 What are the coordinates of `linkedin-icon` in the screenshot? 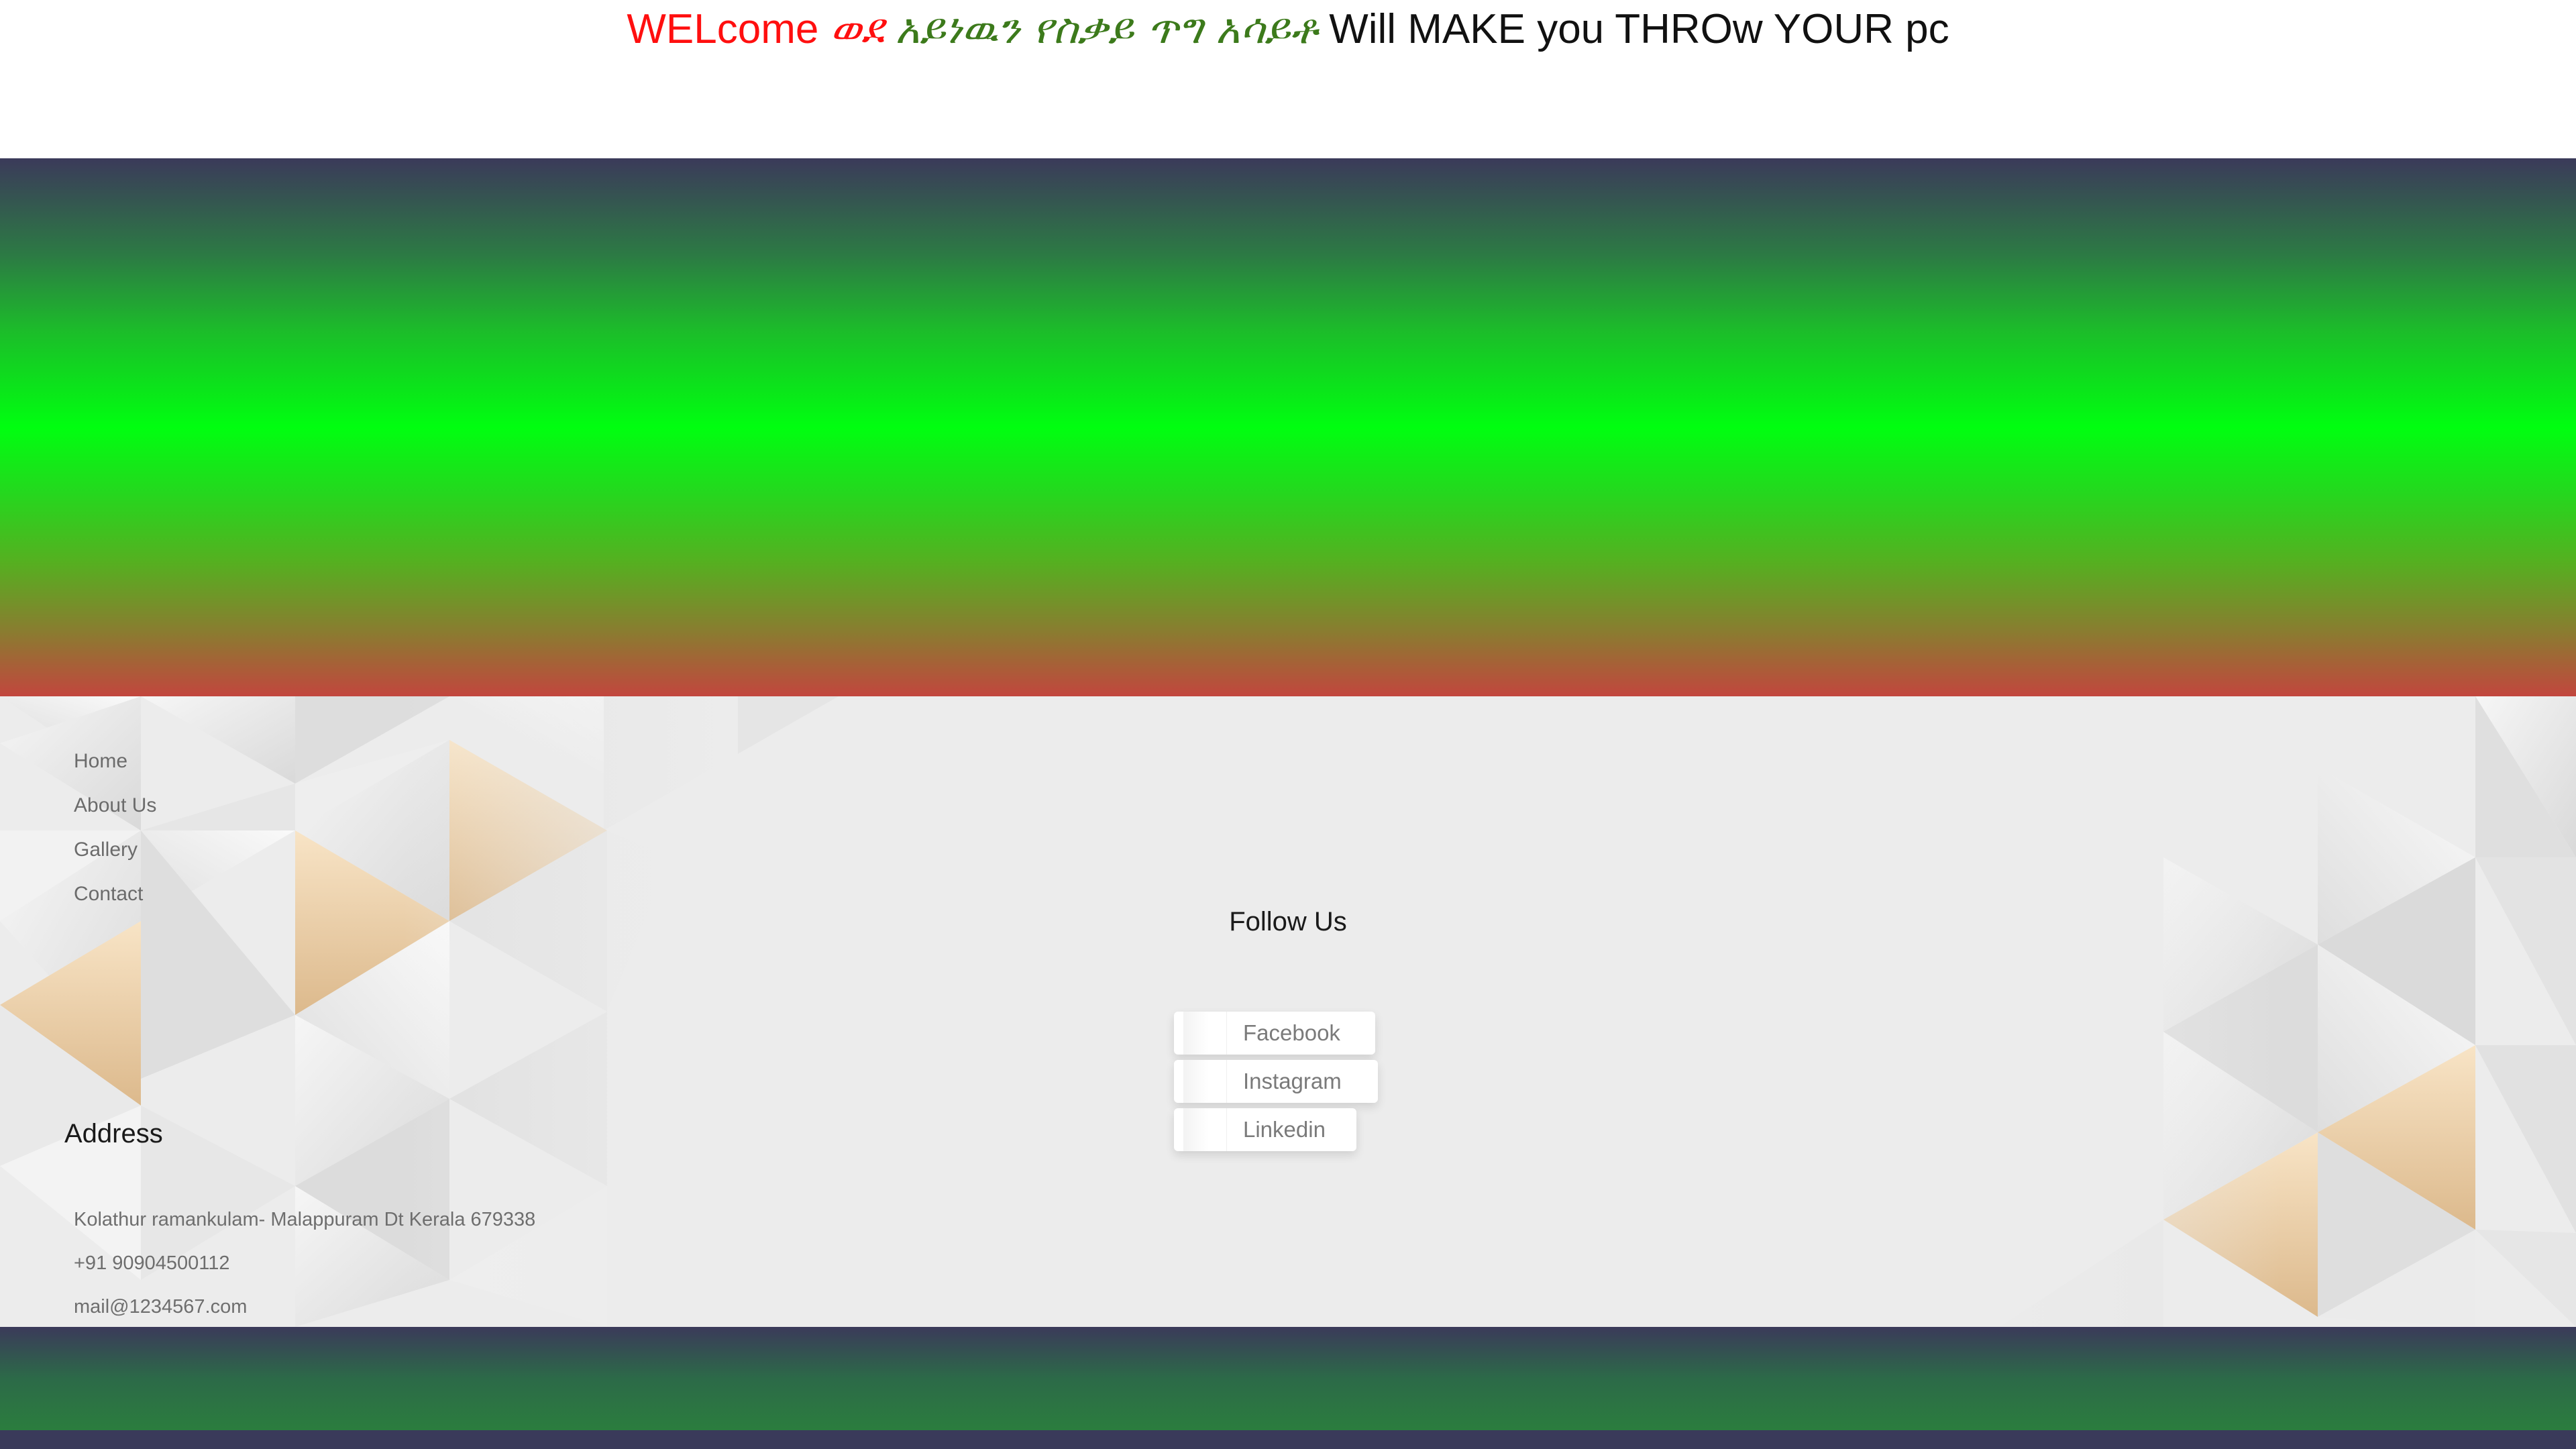 It's located at (1205, 1129).